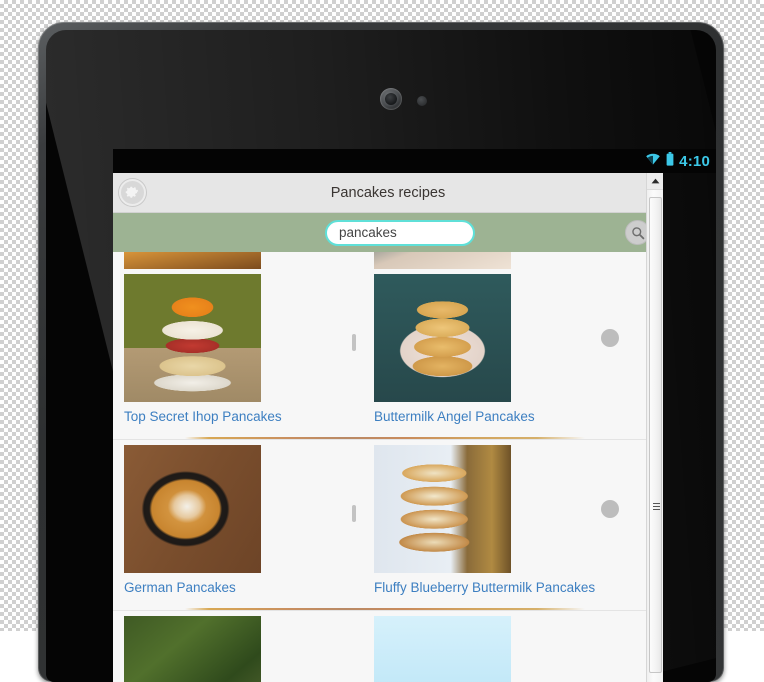 The height and width of the screenshot is (682, 764). I want to click on android-status-bar: 4:10, so click(414, 161).